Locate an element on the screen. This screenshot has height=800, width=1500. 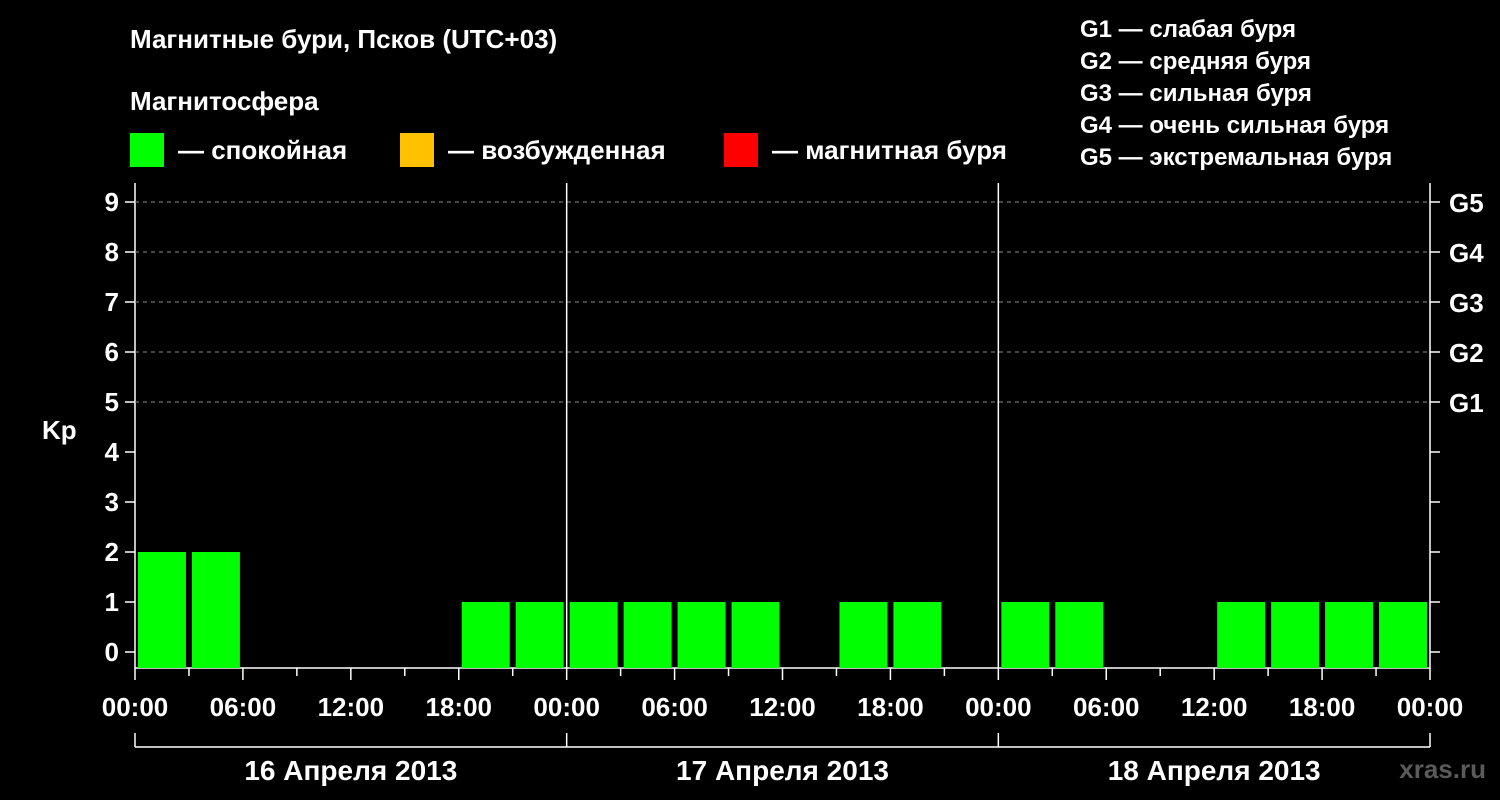
watermark: xras.ru is located at coordinates (1442, 769).